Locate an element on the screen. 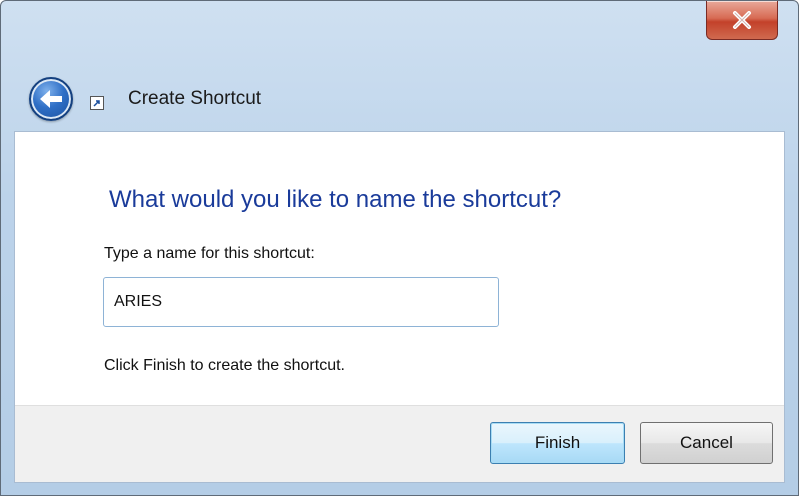 Image resolution: width=799 pixels, height=496 pixels. name-field-label: Type a name for this shortcut: is located at coordinates (209, 253).